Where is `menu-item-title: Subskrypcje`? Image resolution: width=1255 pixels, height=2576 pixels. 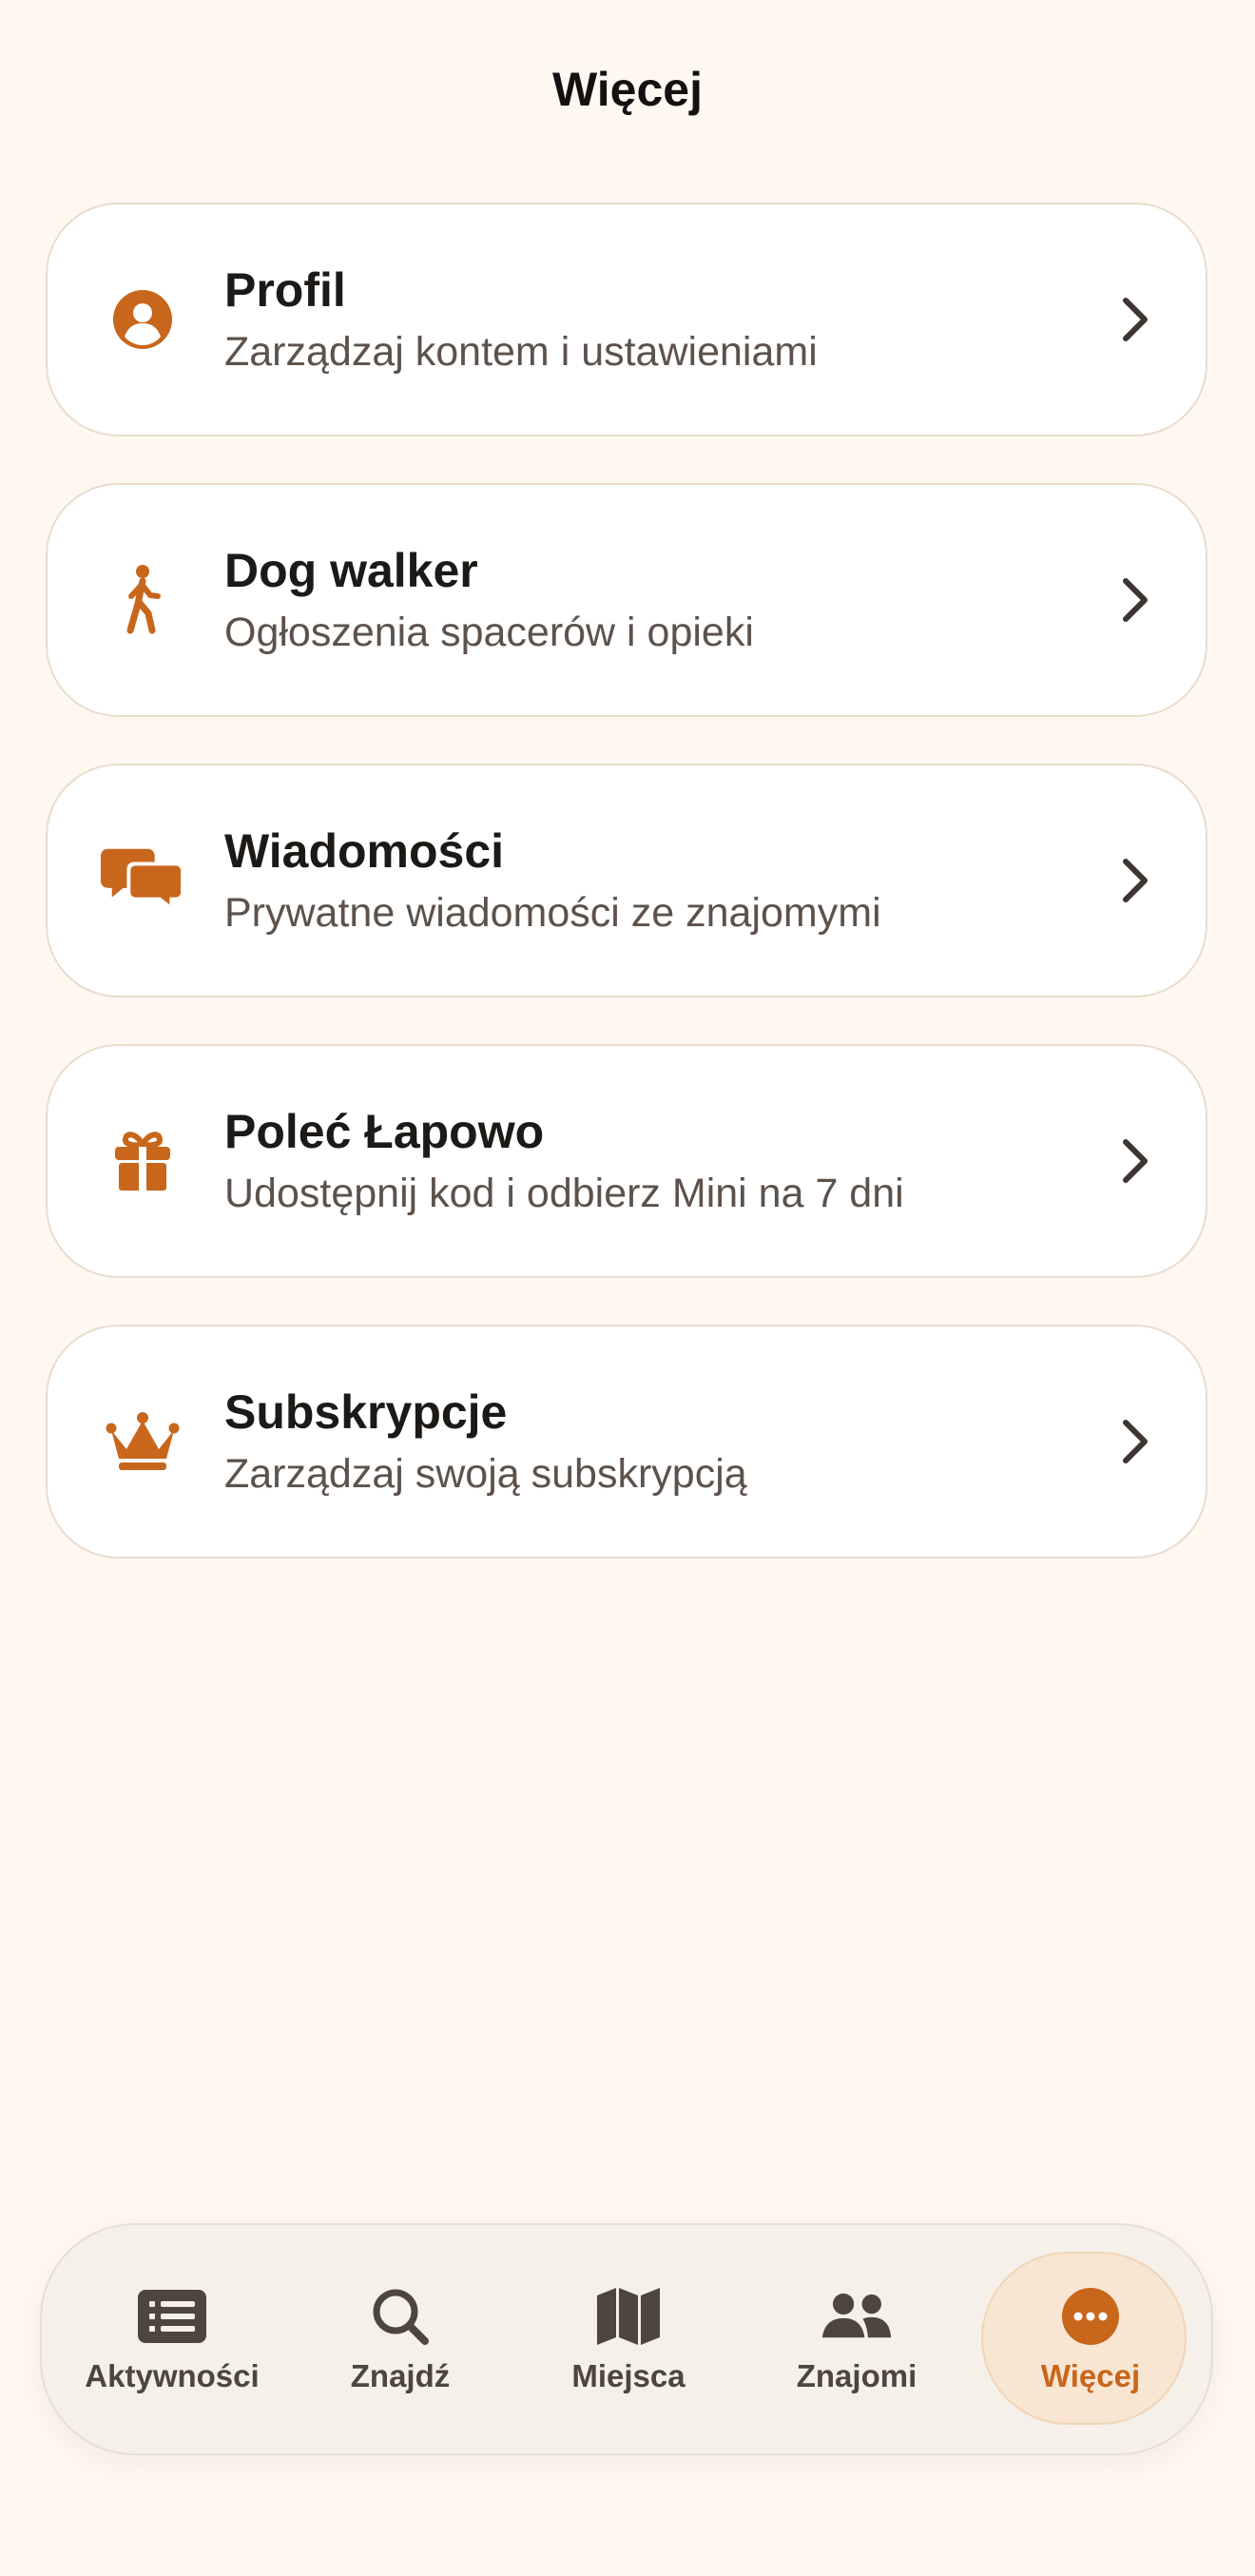
menu-item-title: Subskrypcje is located at coordinates (366, 1412).